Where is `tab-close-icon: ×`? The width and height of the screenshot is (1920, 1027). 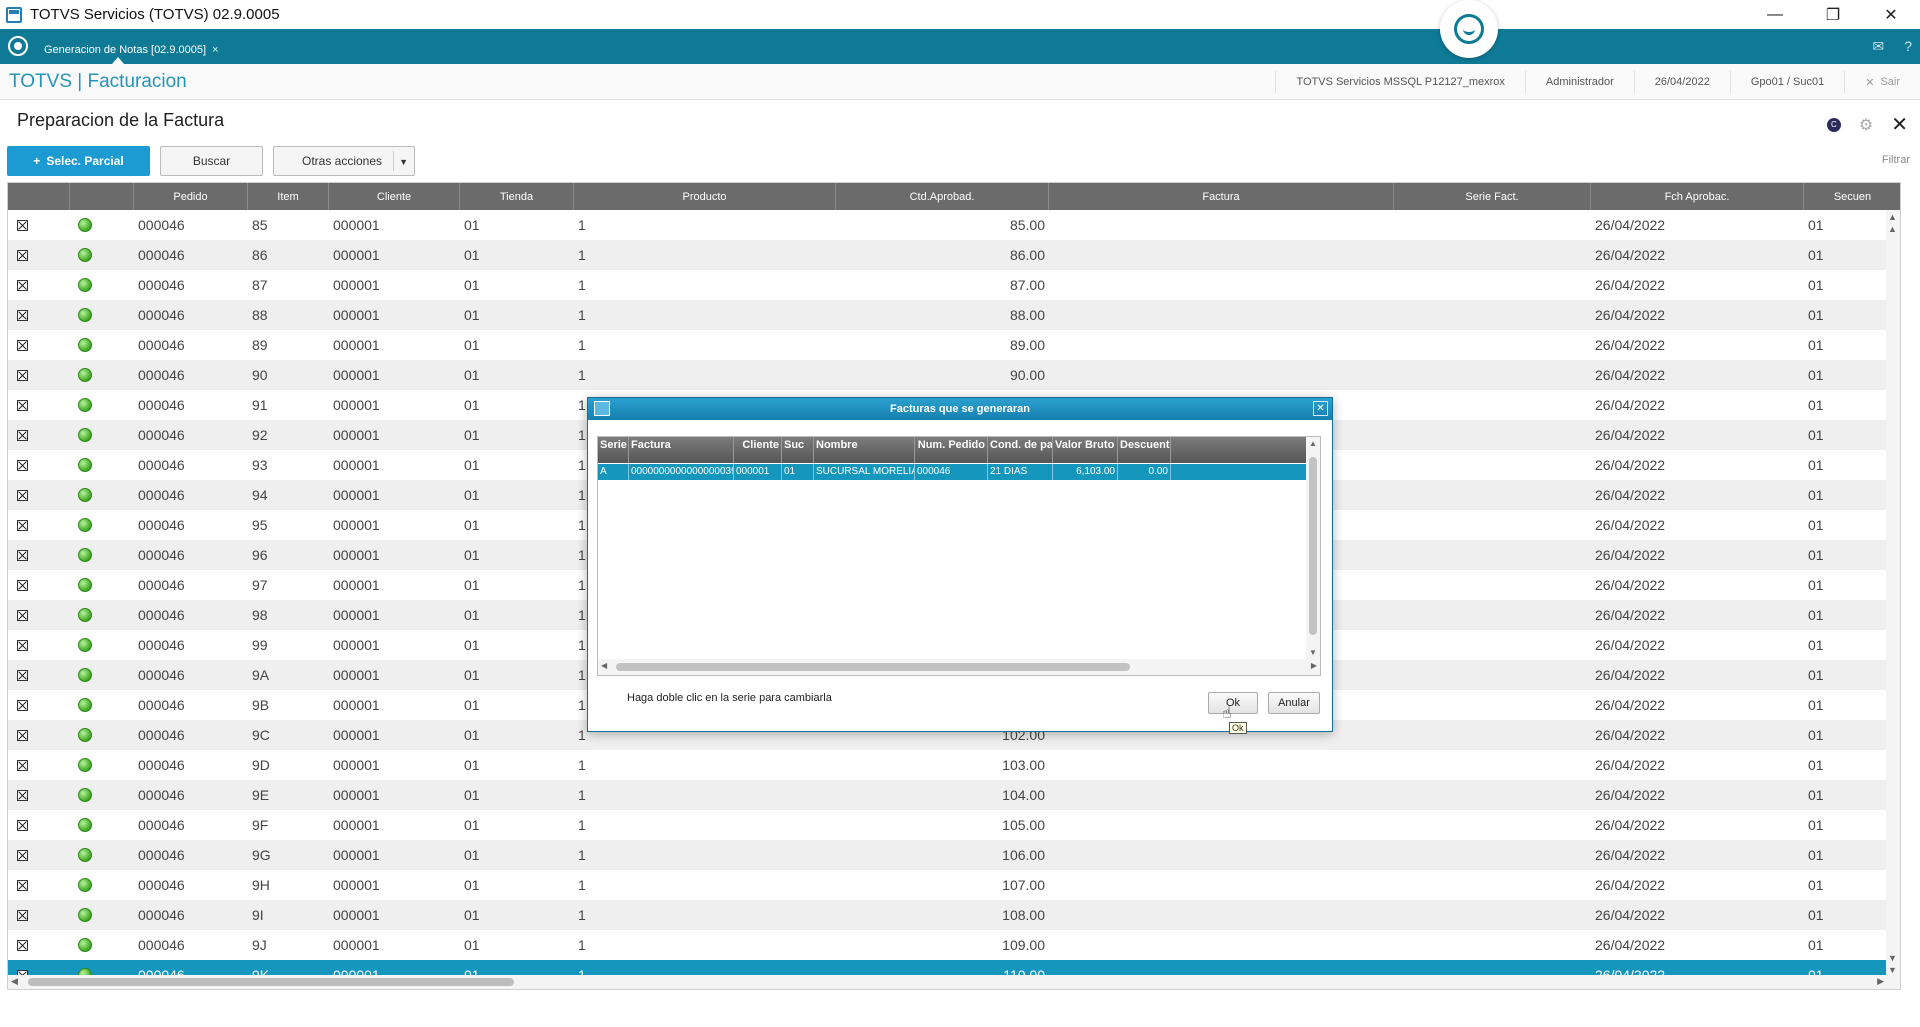
tab-close-icon: × is located at coordinates (215, 50).